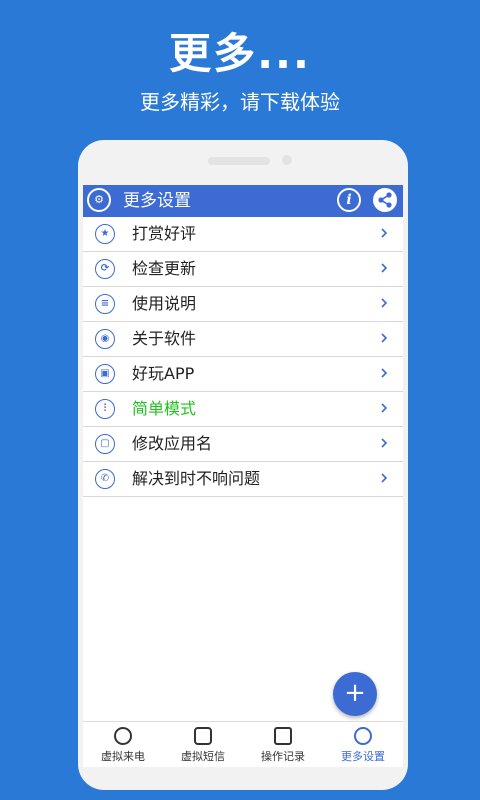 The image size is (480, 800). I want to click on phone-icon, so click(123, 736).